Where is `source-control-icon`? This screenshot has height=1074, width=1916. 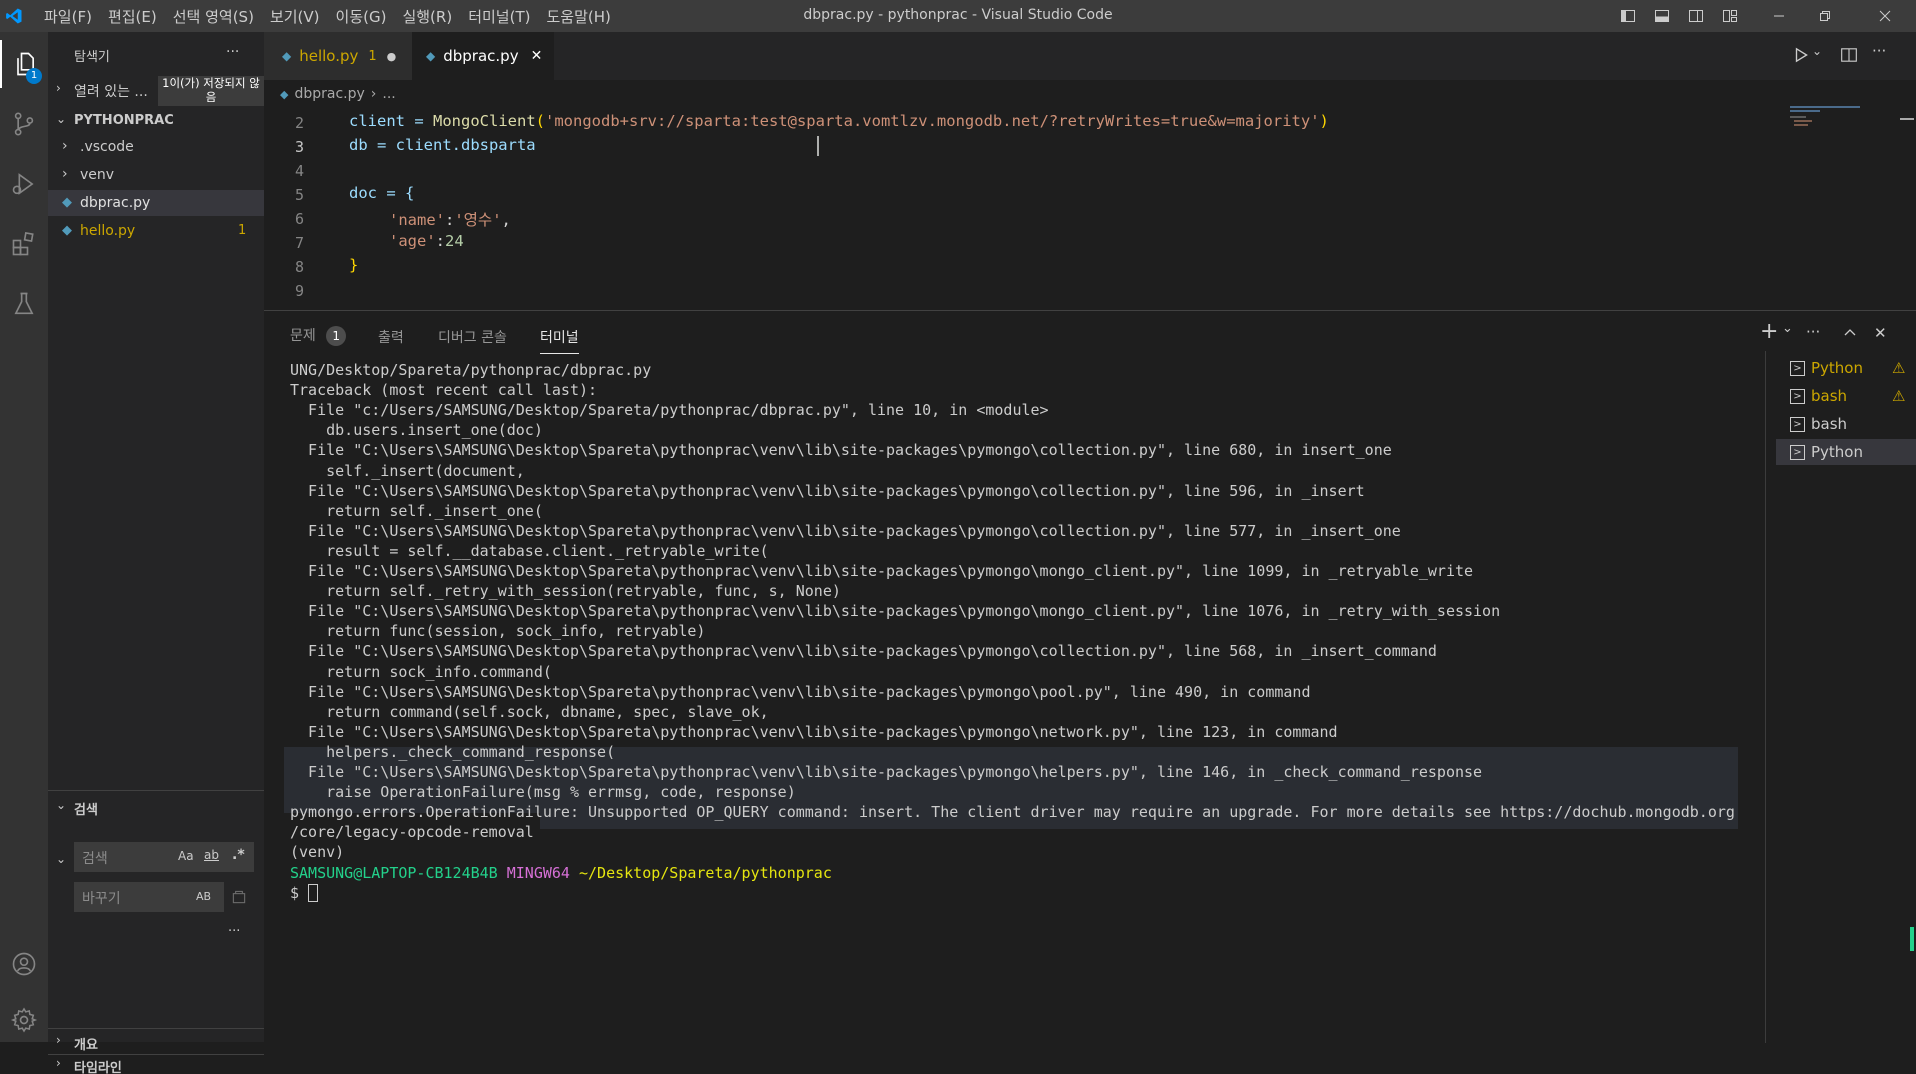 source-control-icon is located at coordinates (24, 124).